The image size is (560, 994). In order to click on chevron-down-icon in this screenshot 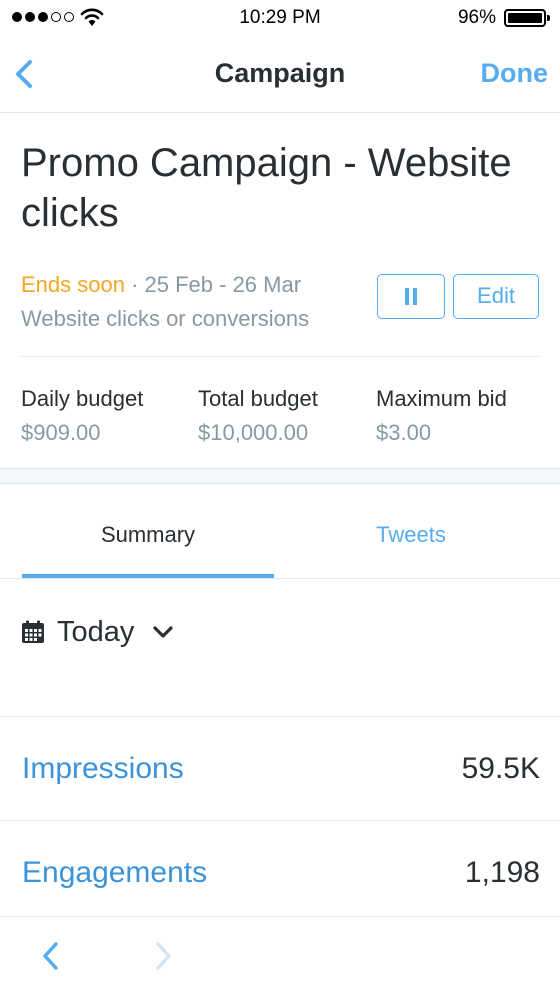, I will do `click(163, 632)`.